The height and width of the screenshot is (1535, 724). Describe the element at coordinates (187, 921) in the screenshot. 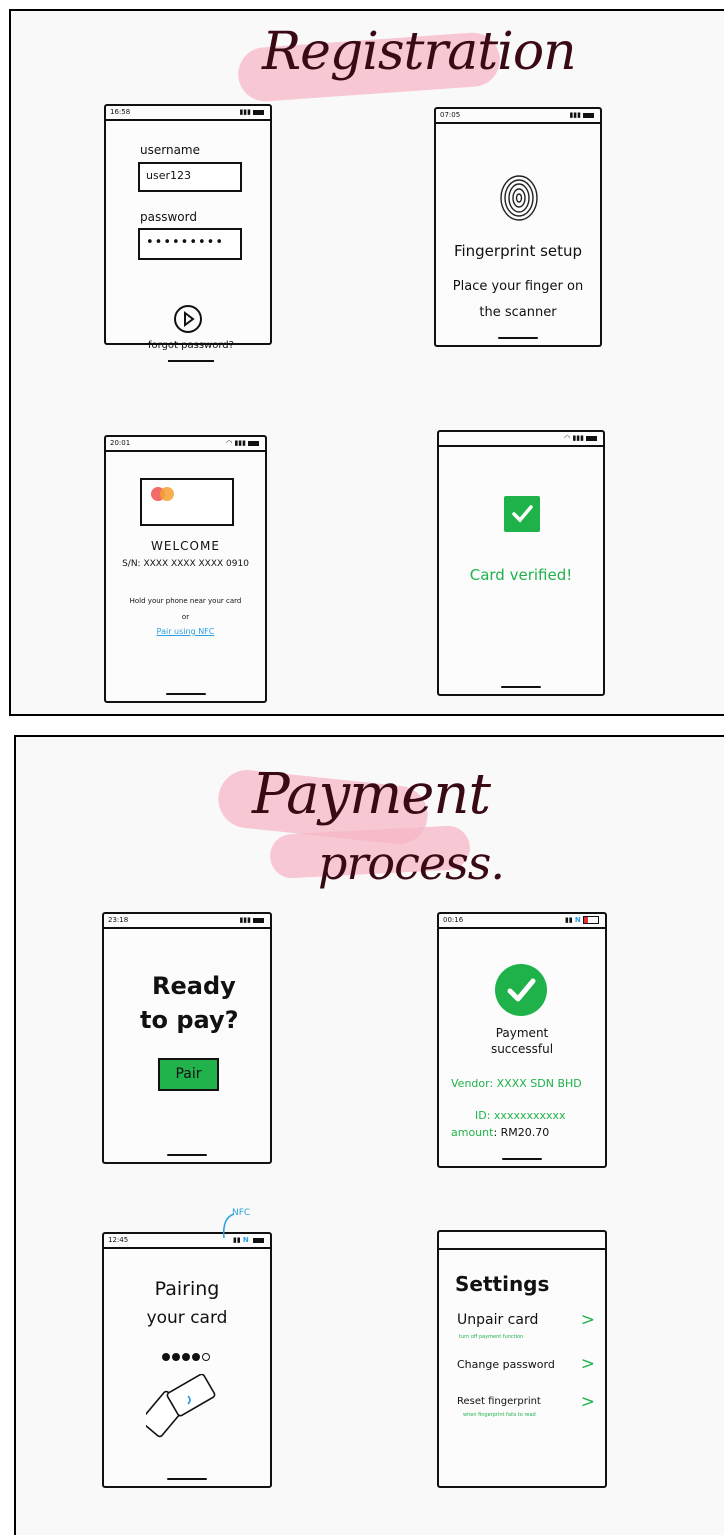

I see `status-bar: 23:18 ▮▮▮` at that location.